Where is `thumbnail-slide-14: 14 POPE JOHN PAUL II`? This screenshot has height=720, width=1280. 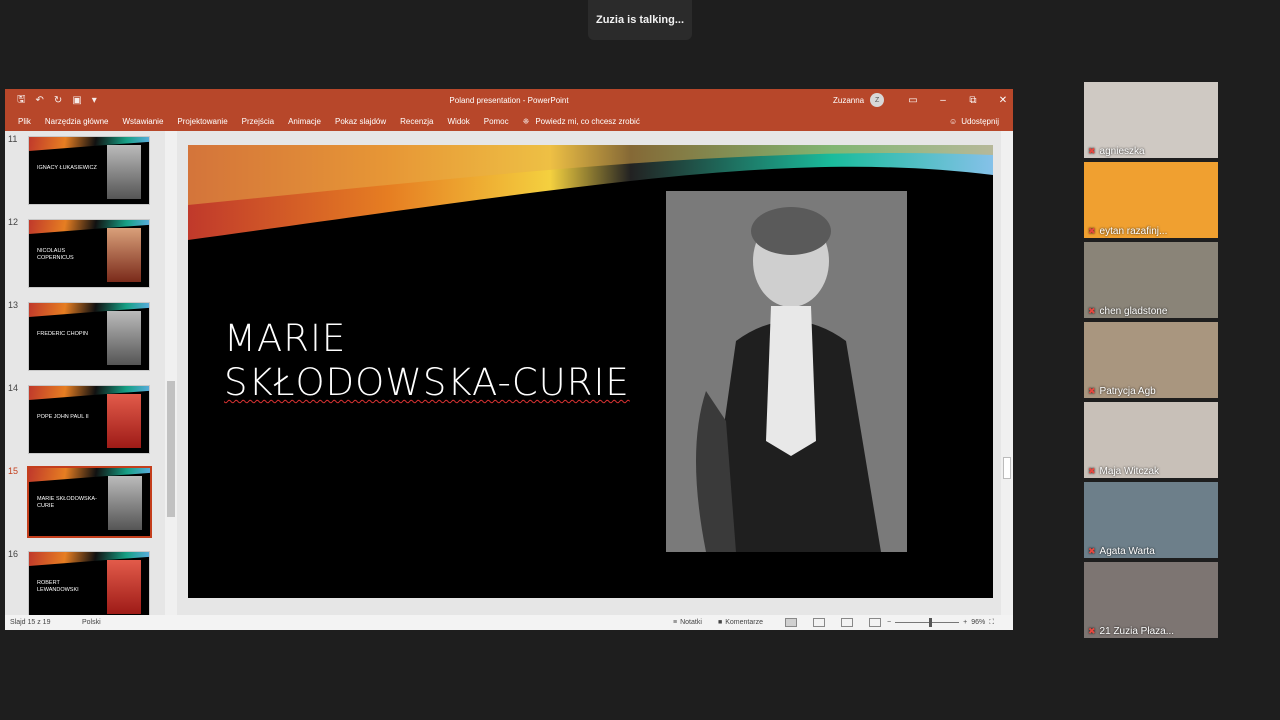
thumbnail-slide-14: 14 POPE JOHN PAUL II is located at coordinates (85, 417).